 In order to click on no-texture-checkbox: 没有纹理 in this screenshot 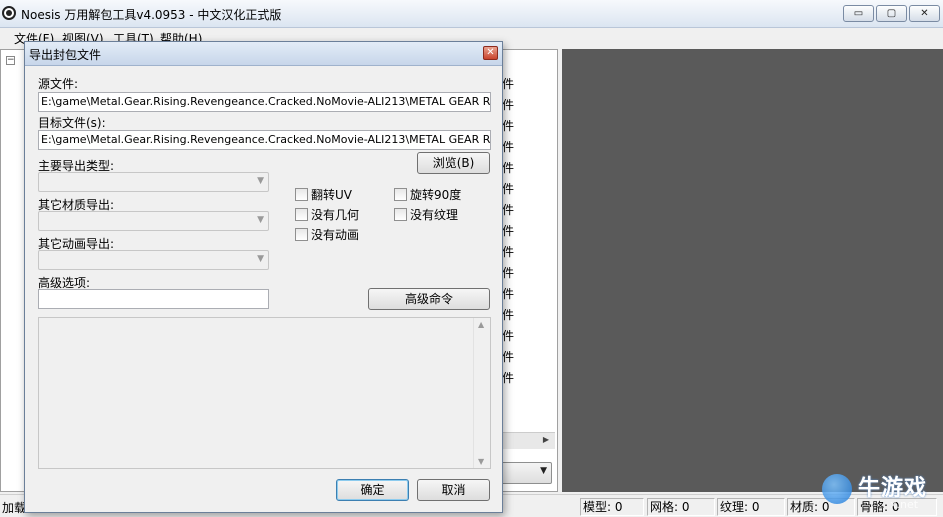, I will do `click(426, 214)`.